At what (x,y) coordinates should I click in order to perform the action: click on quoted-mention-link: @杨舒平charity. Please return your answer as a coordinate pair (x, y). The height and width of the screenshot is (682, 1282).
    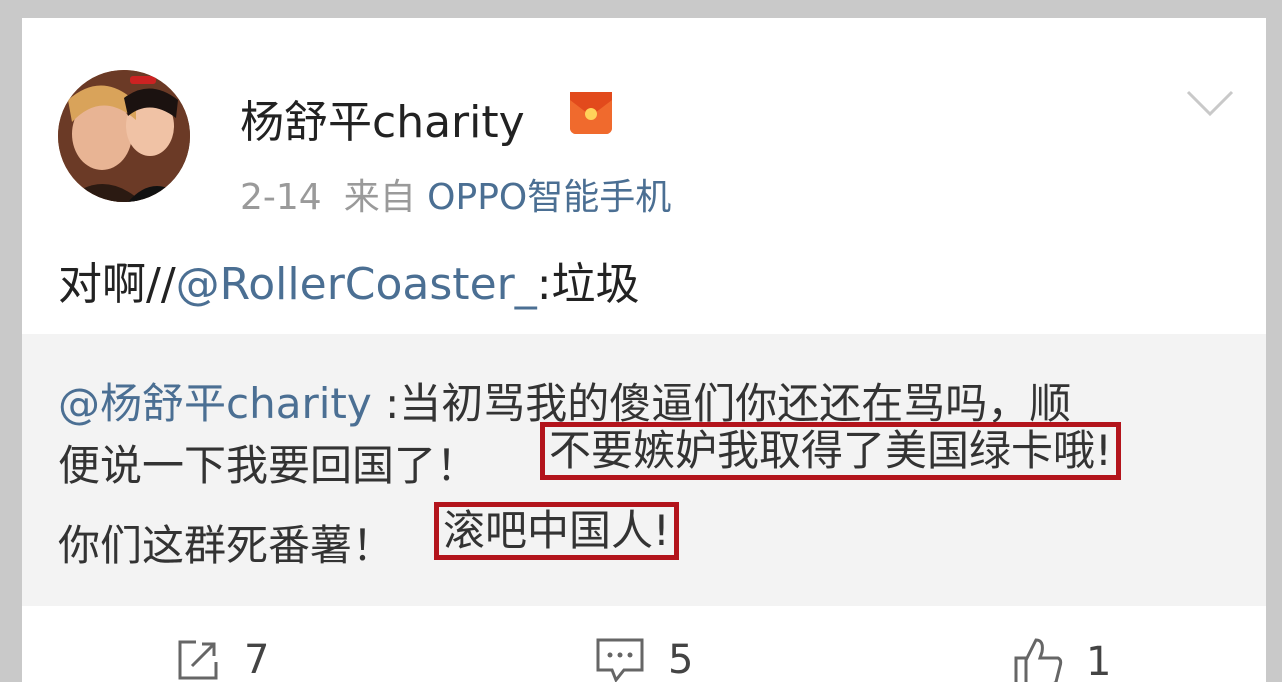
    Looking at the image, I should click on (215, 403).